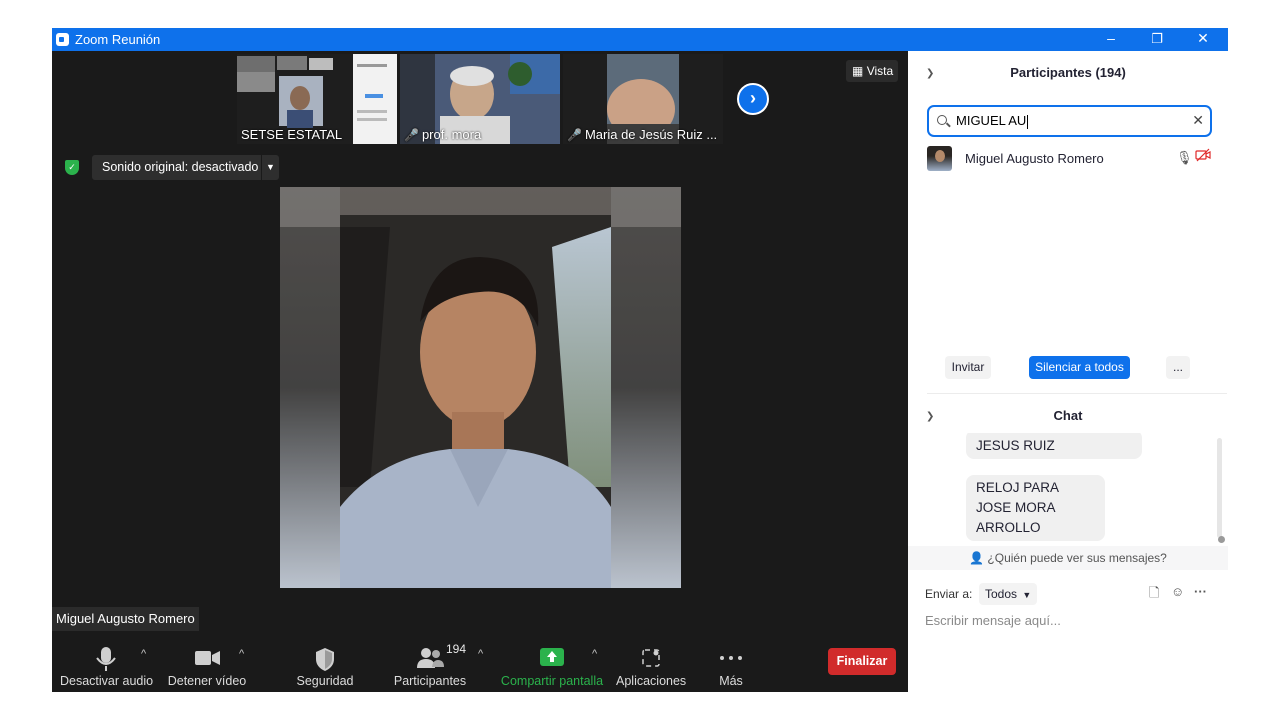 This screenshot has height=720, width=1280. I want to click on original-sound-button: Sonido original: desactivado ▼, so click(185, 167).